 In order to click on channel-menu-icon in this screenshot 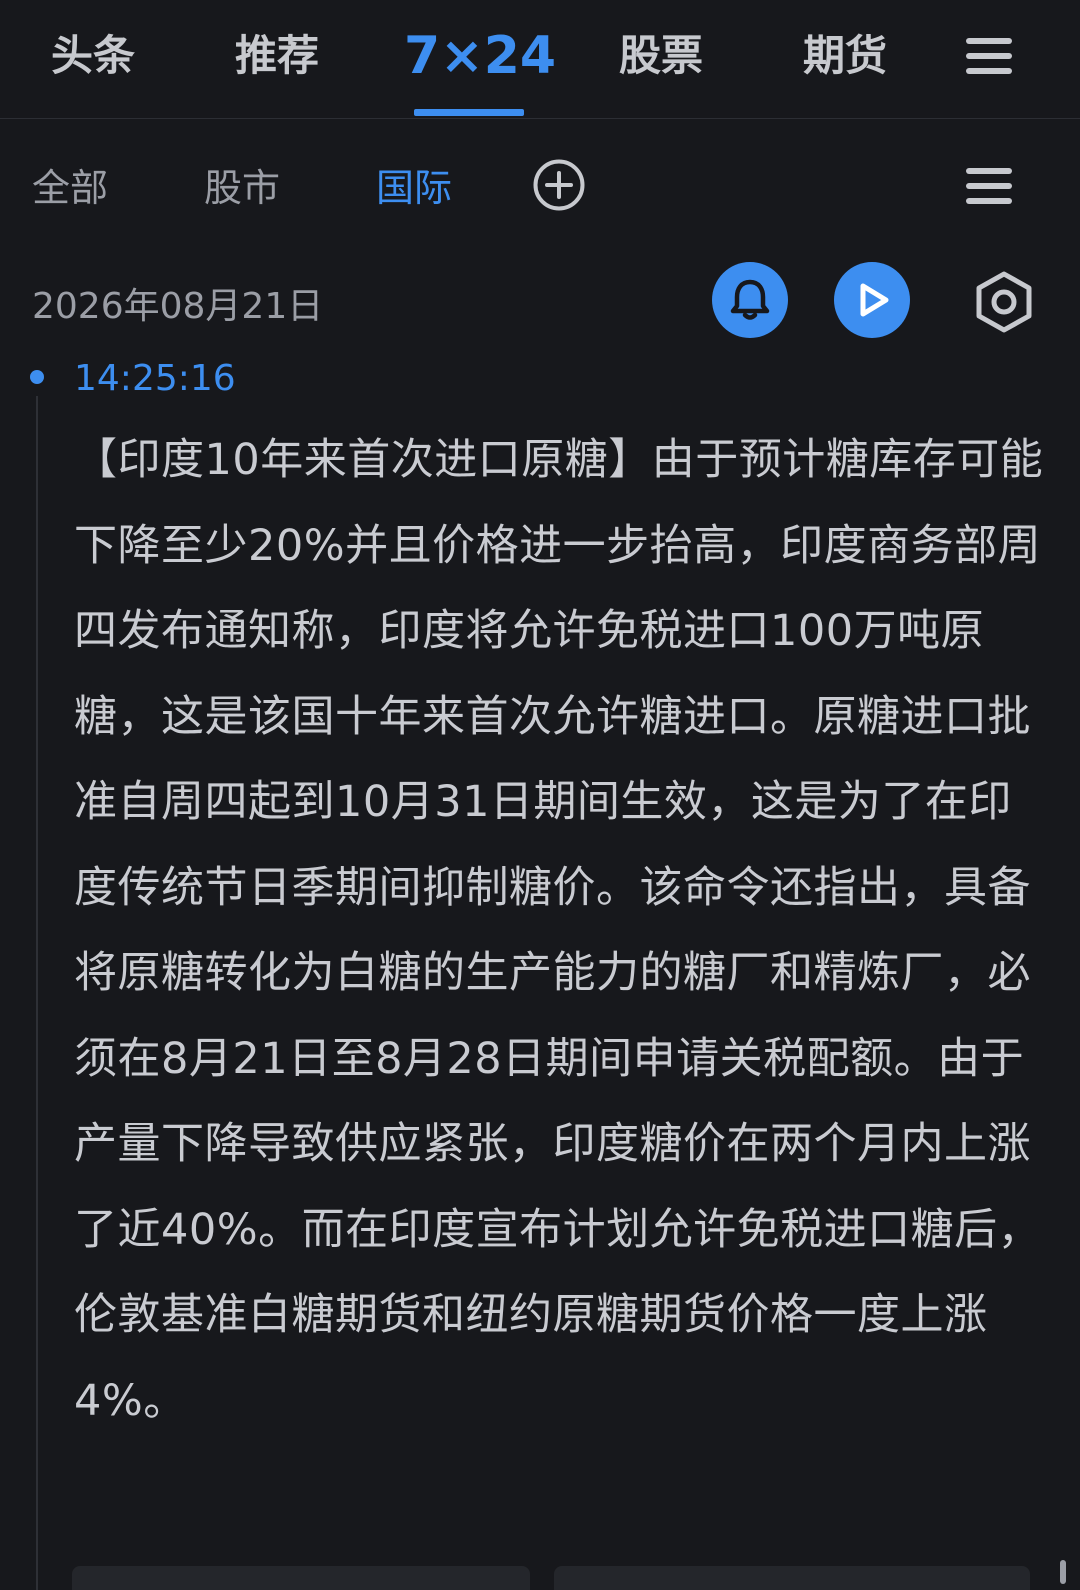, I will do `click(989, 186)`.